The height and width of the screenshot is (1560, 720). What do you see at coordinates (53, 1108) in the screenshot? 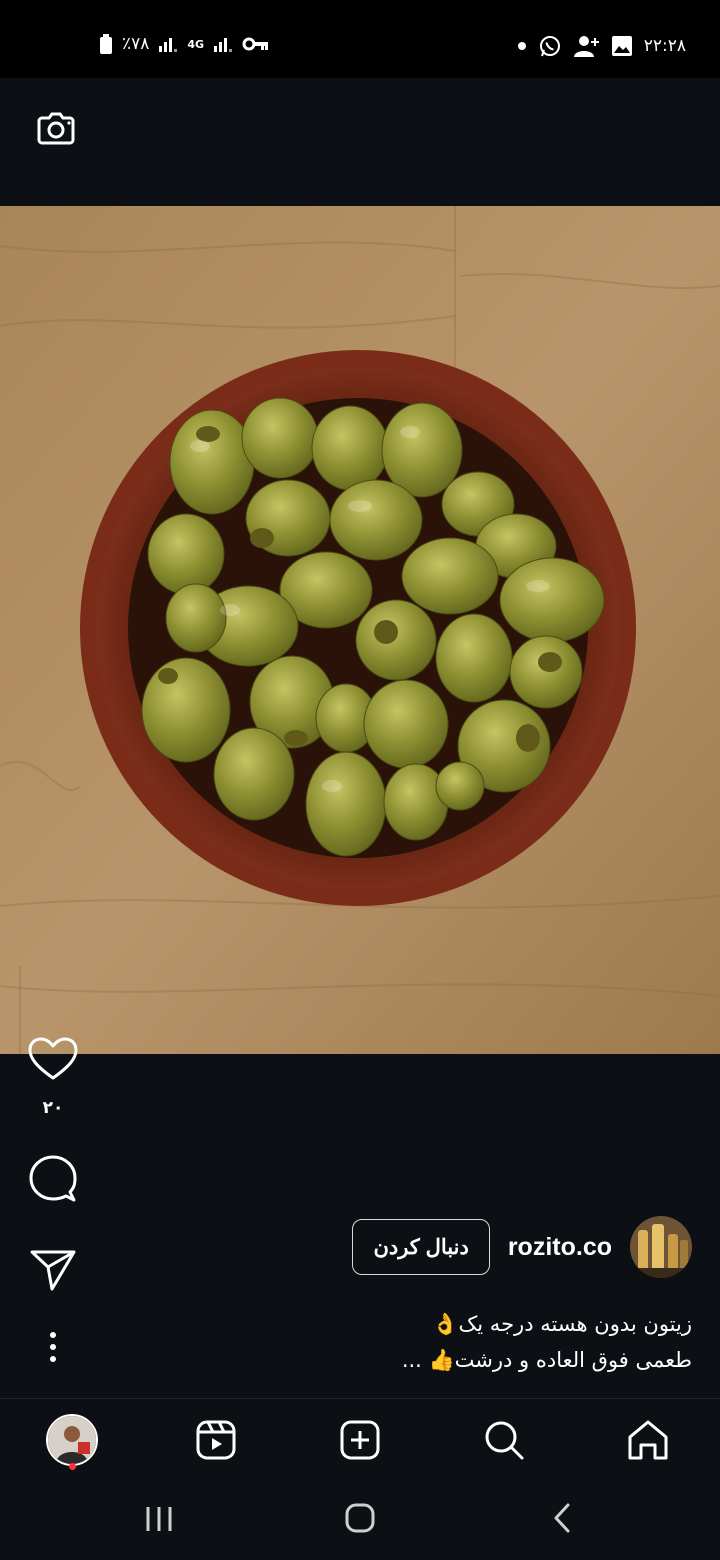
I see `like-count: ۲۰` at bounding box center [53, 1108].